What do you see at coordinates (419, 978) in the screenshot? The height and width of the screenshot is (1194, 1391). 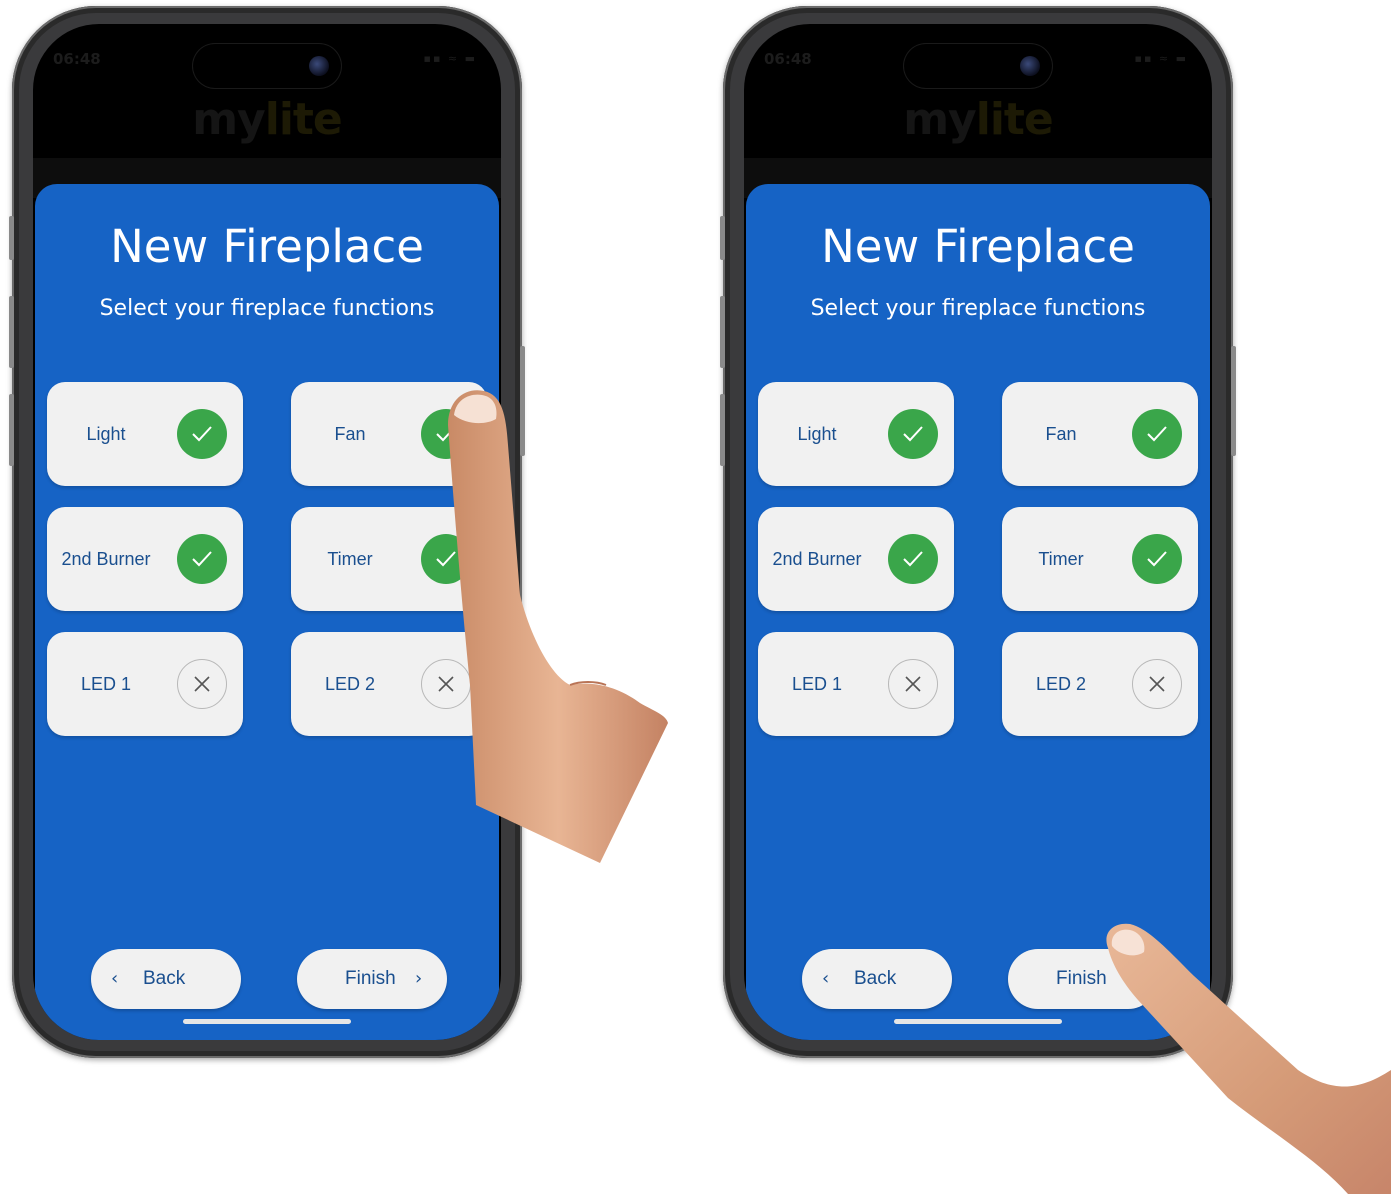 I see `chevron-right-icon: ›` at bounding box center [419, 978].